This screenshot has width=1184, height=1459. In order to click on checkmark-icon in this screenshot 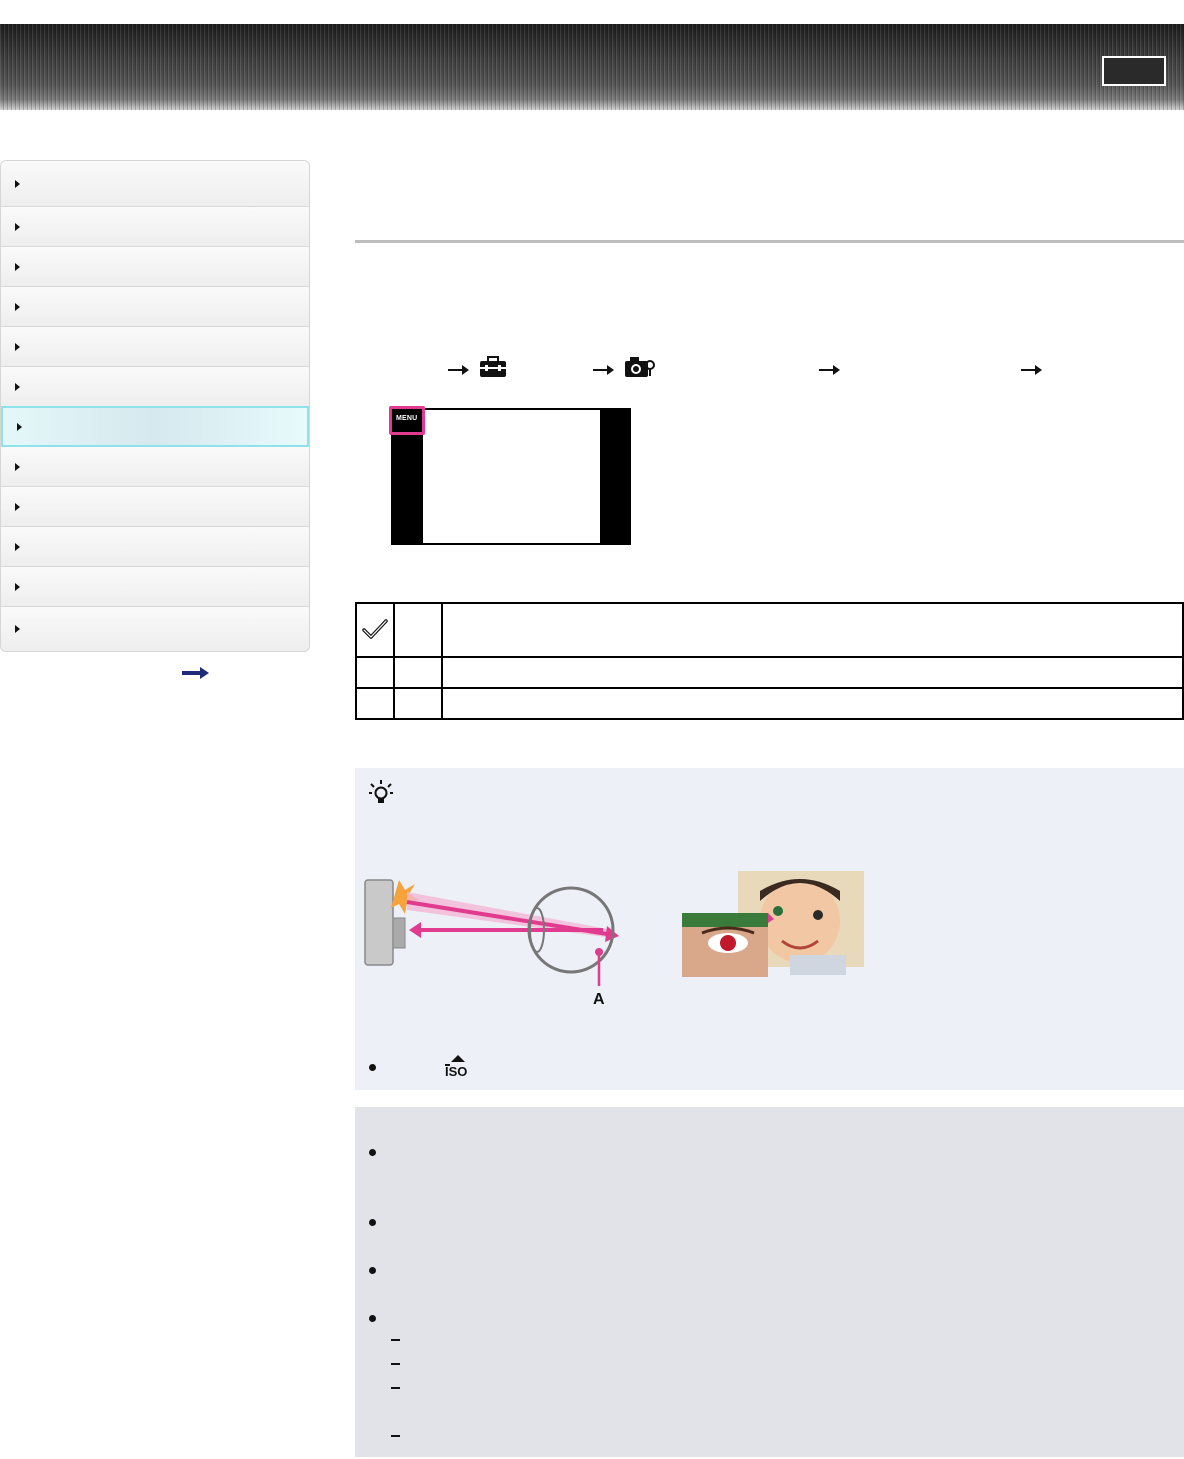, I will do `click(375, 629)`.